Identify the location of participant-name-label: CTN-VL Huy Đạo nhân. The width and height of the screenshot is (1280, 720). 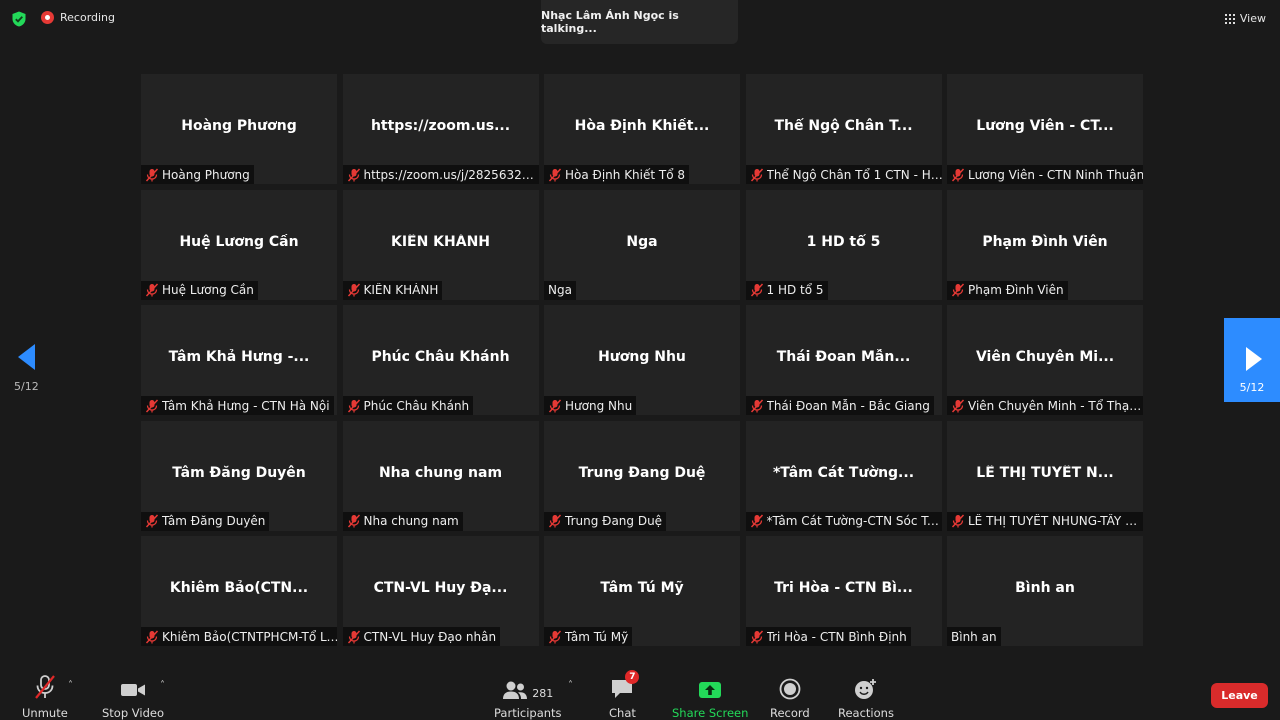
(421, 636).